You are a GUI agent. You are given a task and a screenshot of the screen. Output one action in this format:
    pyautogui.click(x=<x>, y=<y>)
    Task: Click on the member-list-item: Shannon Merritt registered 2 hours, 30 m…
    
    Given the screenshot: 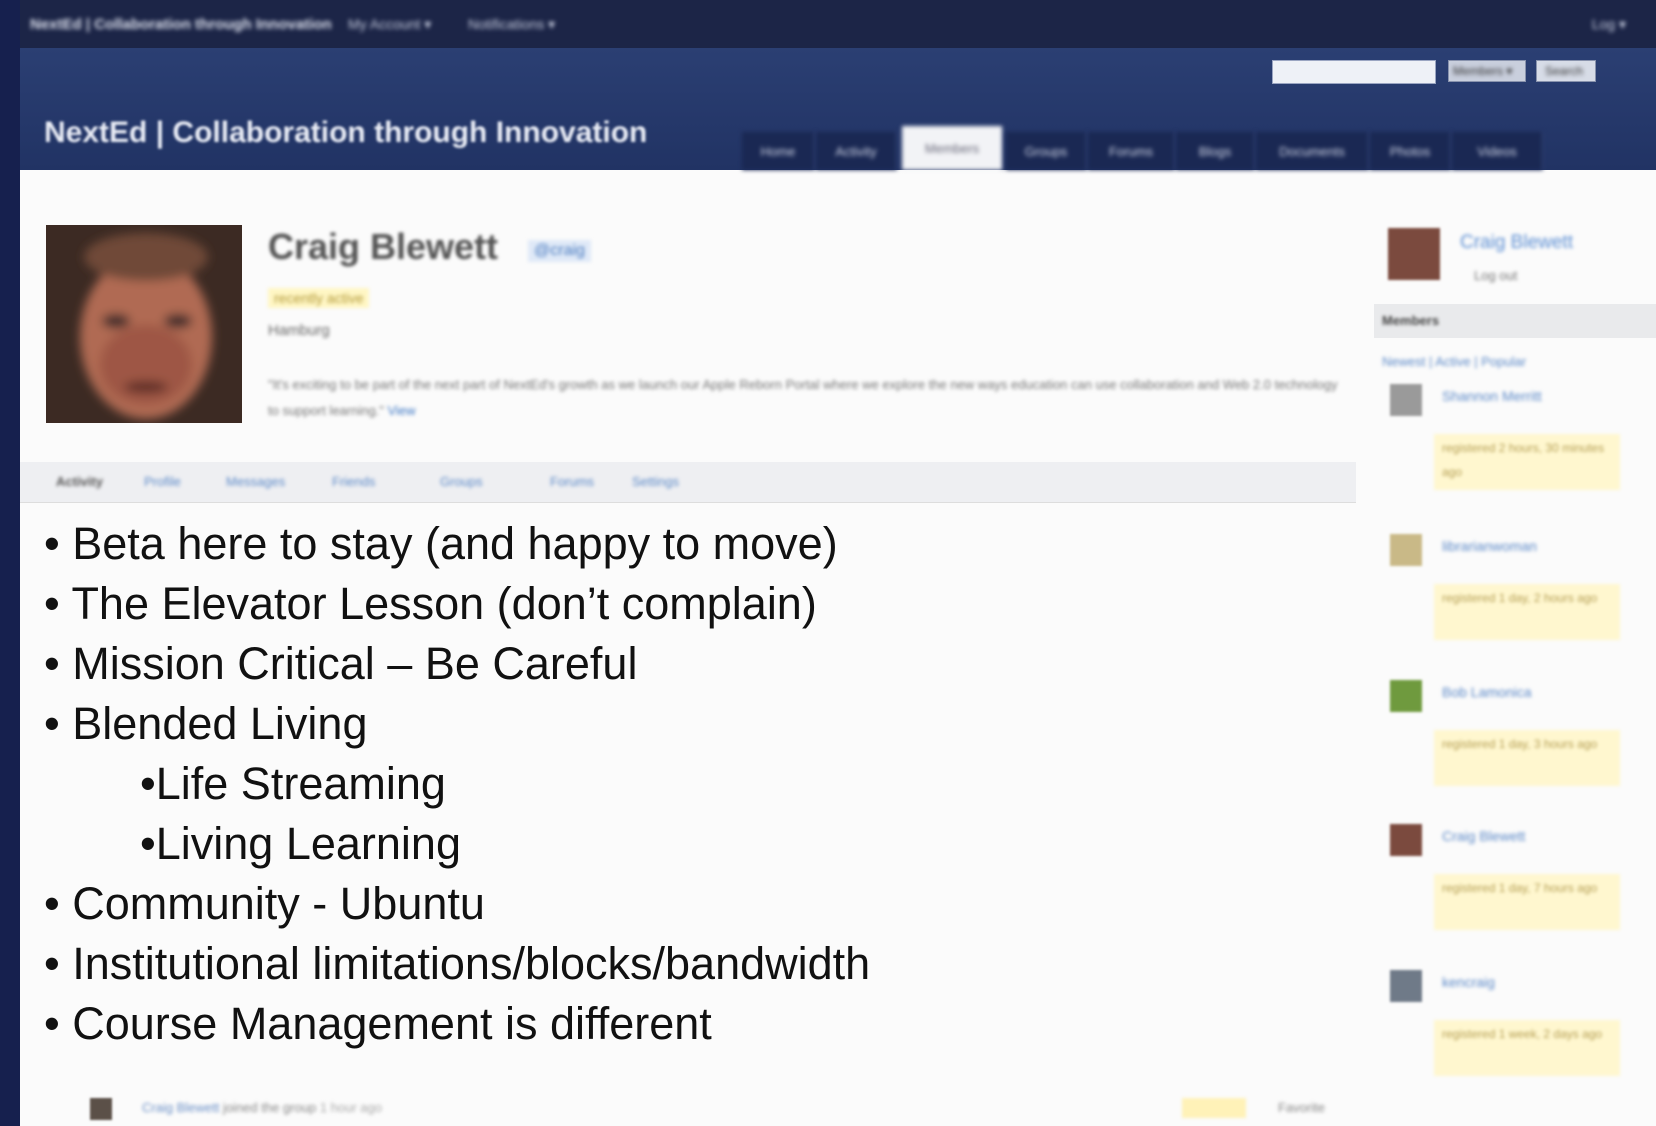 What is the action you would take?
    pyautogui.click(x=1515, y=454)
    